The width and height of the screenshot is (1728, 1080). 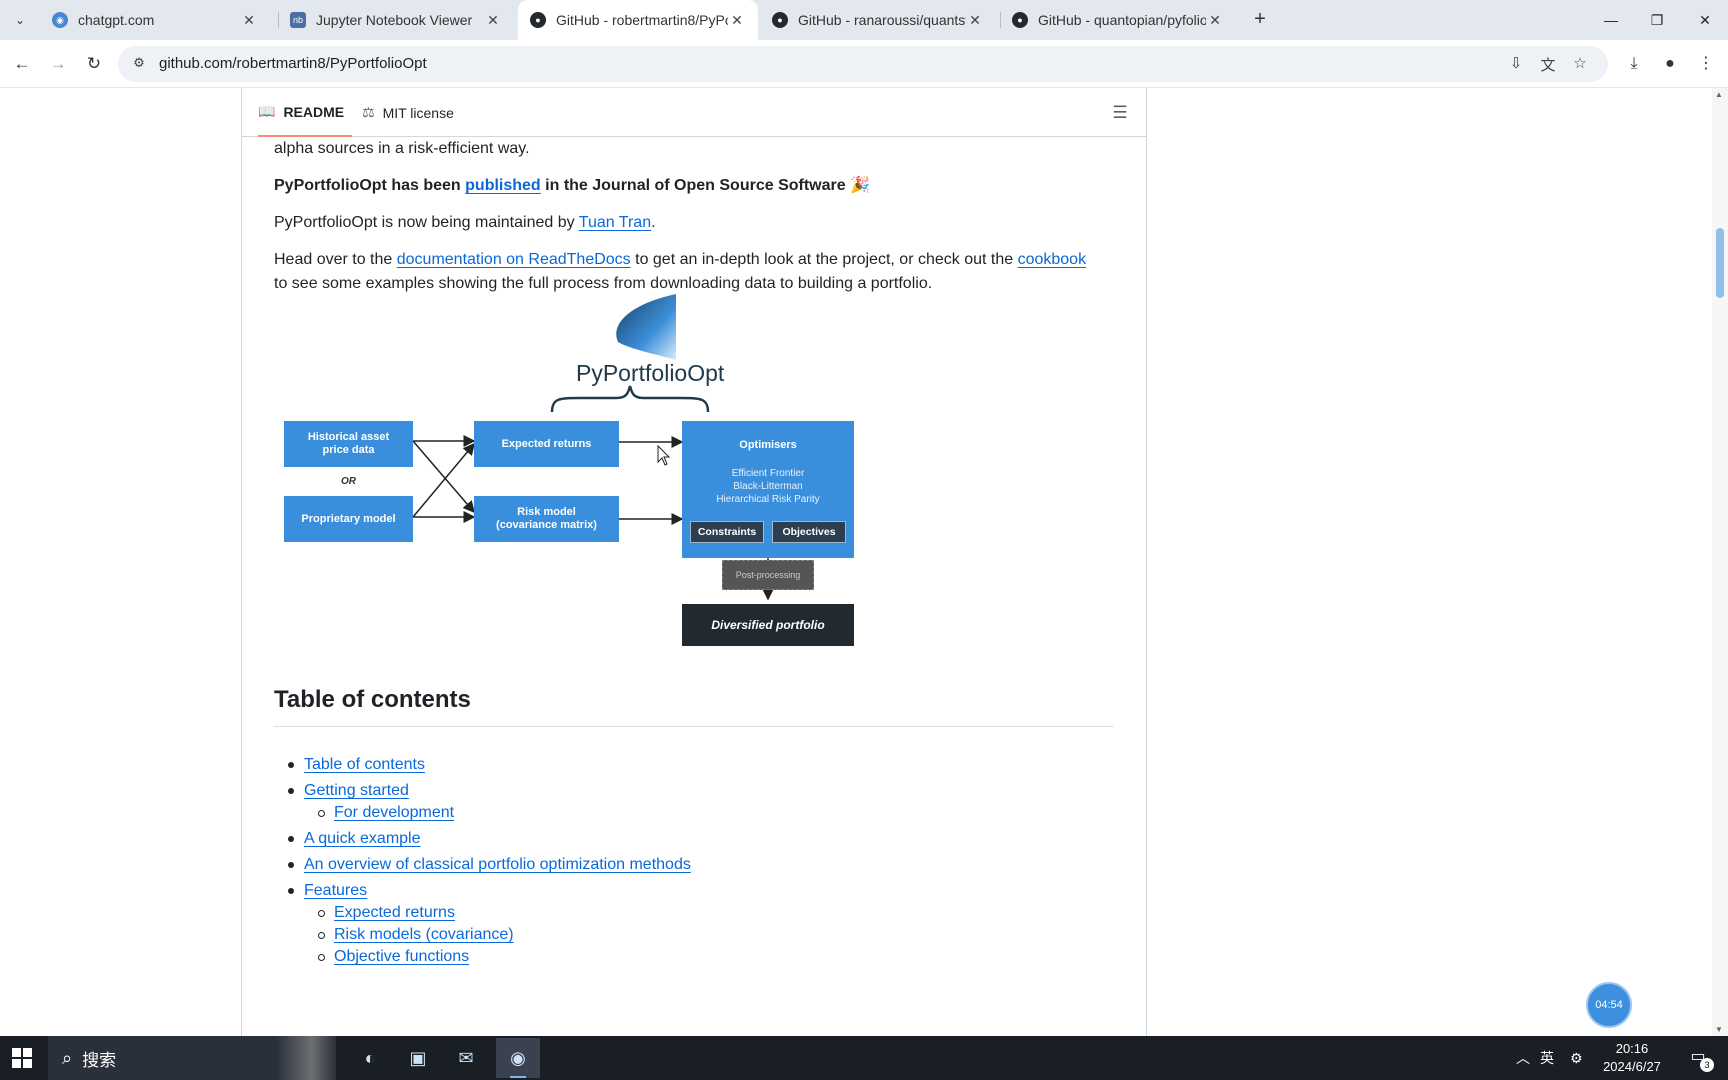 I want to click on notification-count-badge: 3, so click(x=1707, y=1065).